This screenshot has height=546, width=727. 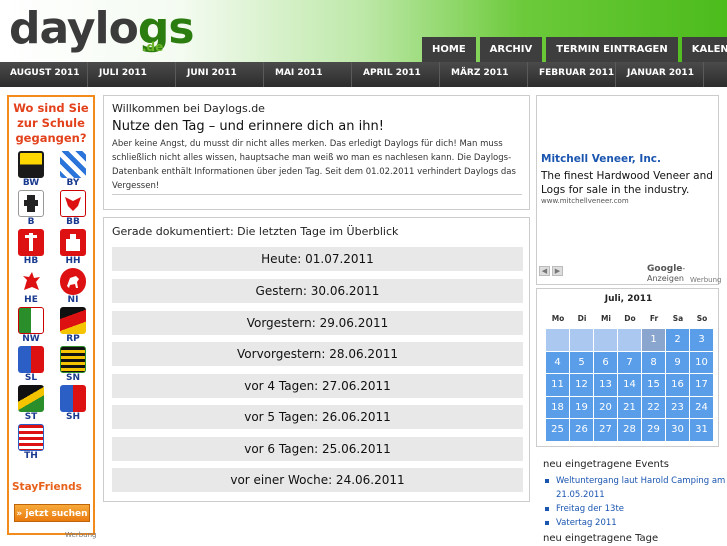 I want to click on calendar-day: 24, so click(x=701, y=407).